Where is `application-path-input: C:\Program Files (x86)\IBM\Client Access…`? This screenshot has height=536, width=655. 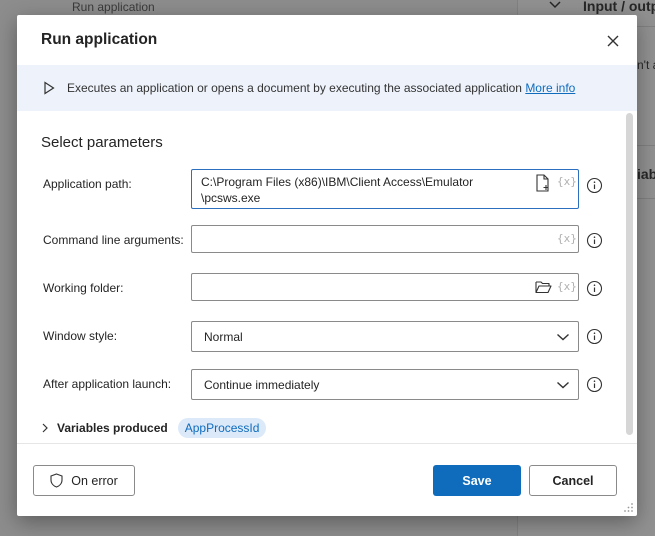
application-path-input: C:\Program Files (x86)\IBM\Client Access… is located at coordinates (385, 189).